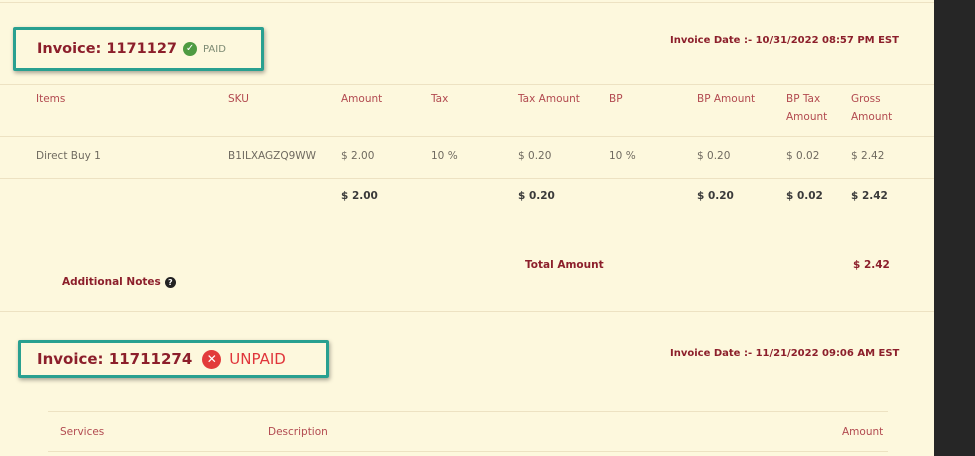  I want to click on x-circle-icon: ✕, so click(212, 359).